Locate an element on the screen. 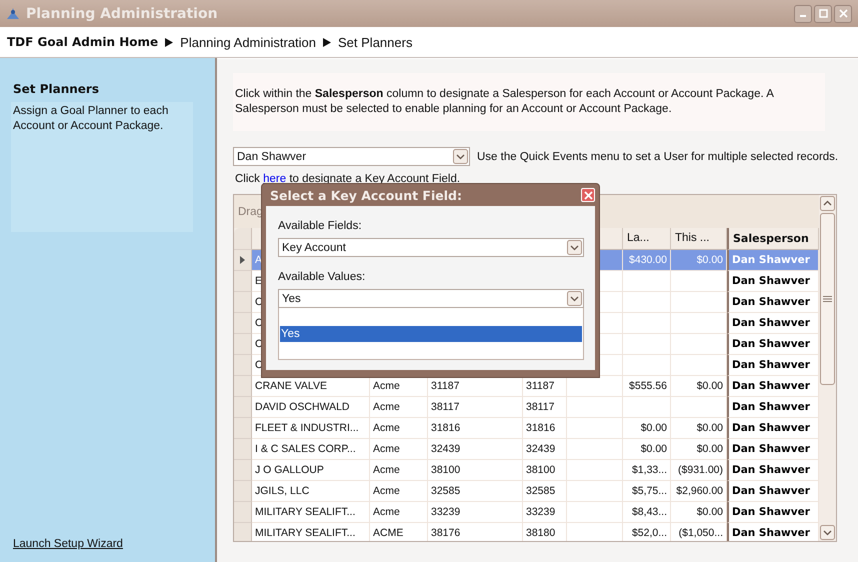  dialog-title: Select a Key Account Field: is located at coordinates (366, 195).